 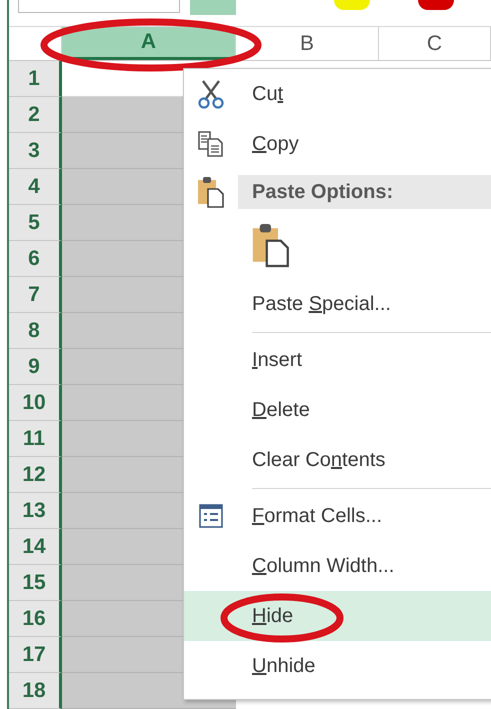 What do you see at coordinates (211, 192) in the screenshot?
I see `paste-icon` at bounding box center [211, 192].